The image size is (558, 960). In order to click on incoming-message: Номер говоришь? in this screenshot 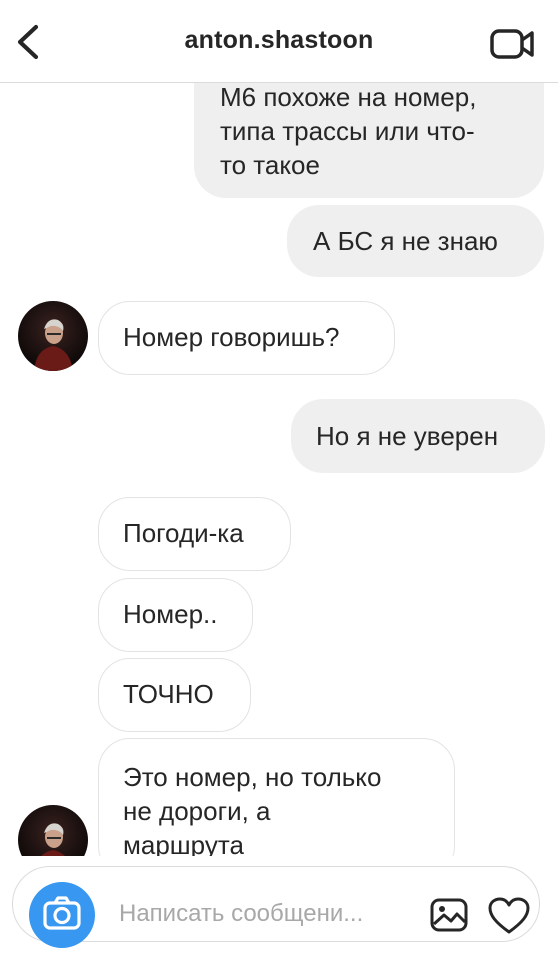, I will do `click(246, 338)`.